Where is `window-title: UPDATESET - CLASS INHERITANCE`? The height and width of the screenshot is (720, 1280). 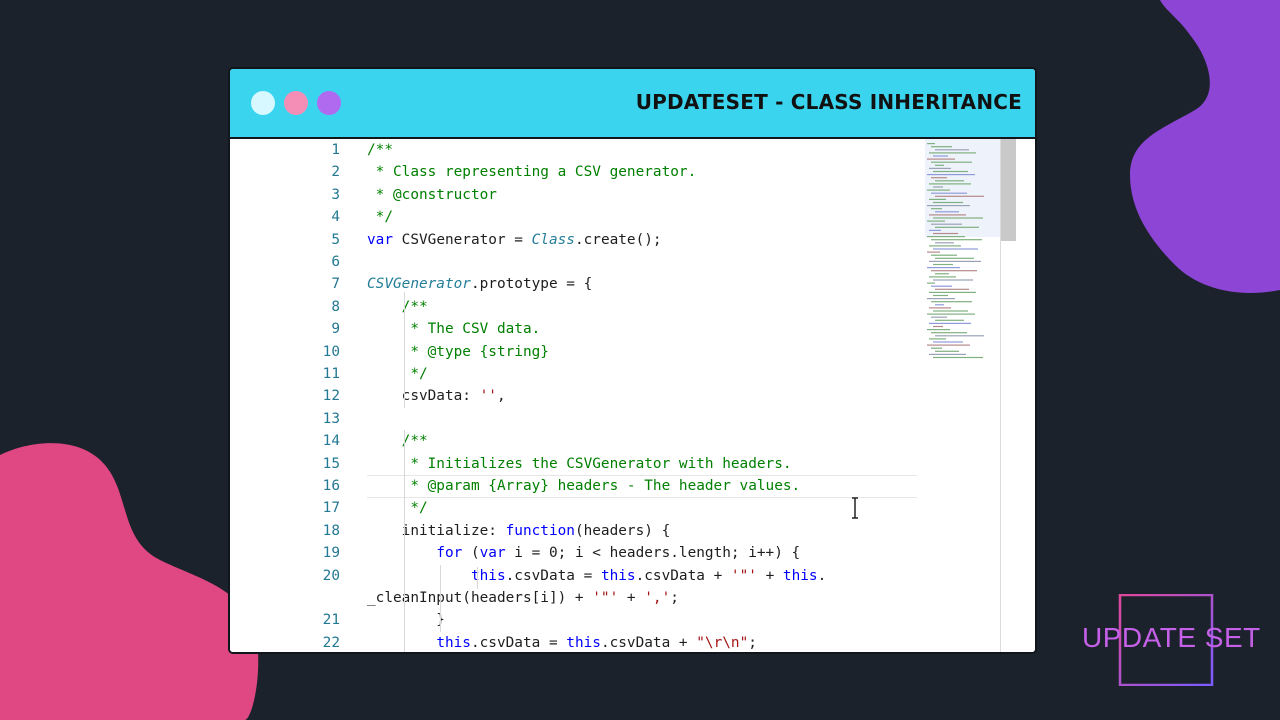 window-title: UPDATESET - CLASS INHERITANCE is located at coordinates (828, 102).